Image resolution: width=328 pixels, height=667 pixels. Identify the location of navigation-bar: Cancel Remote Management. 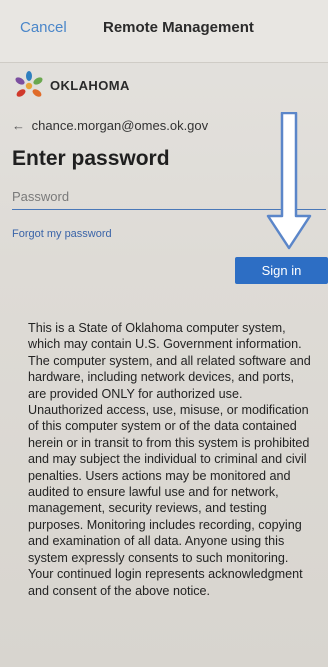
(164, 31).